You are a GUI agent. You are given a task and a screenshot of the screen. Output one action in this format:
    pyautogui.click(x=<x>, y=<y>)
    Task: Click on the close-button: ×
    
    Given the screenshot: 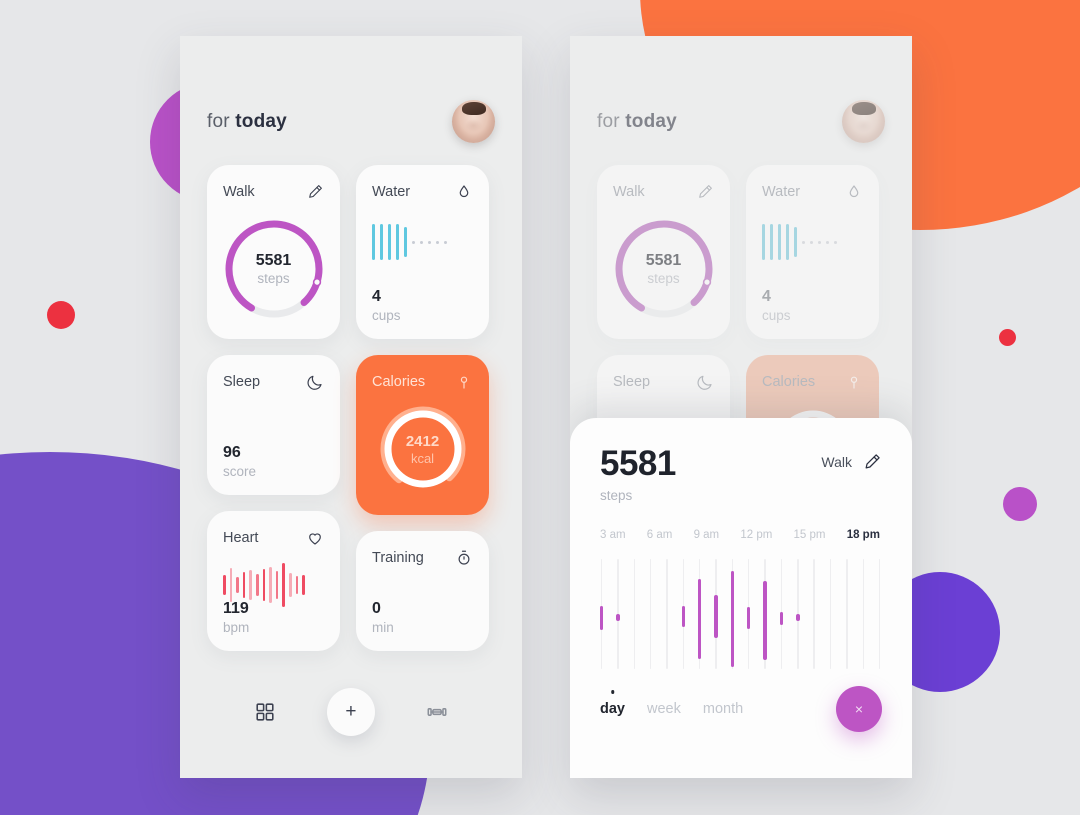 What is the action you would take?
    pyautogui.click(x=859, y=709)
    